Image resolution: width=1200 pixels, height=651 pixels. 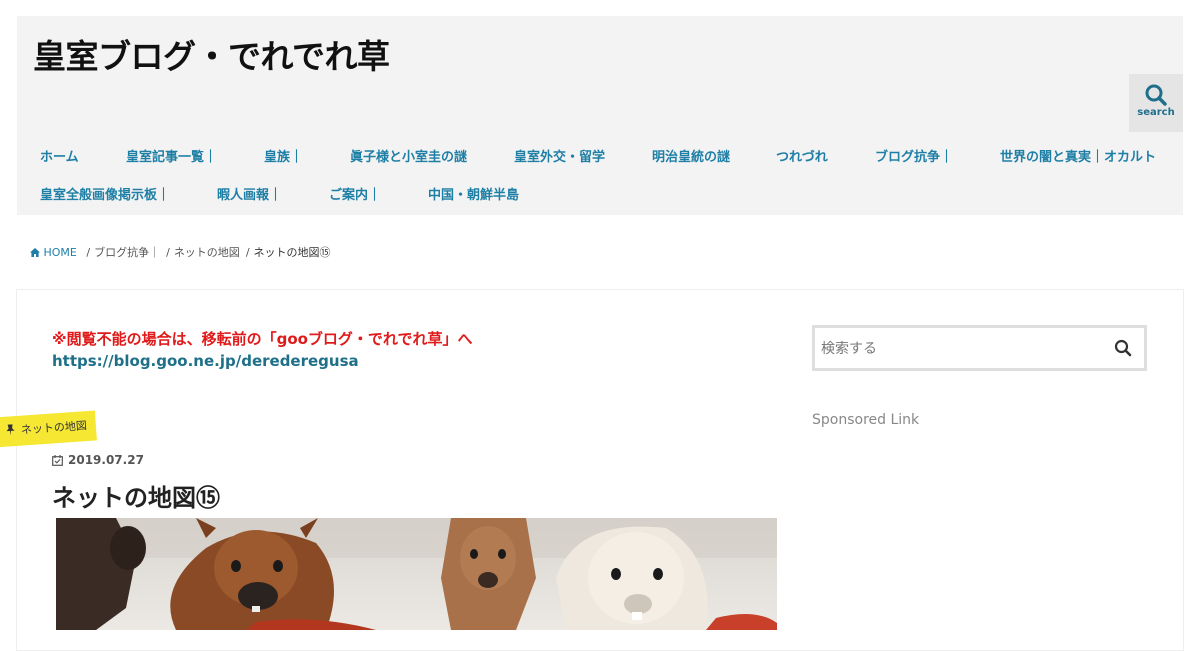 I want to click on sidebar-search, so click(x=979, y=348).